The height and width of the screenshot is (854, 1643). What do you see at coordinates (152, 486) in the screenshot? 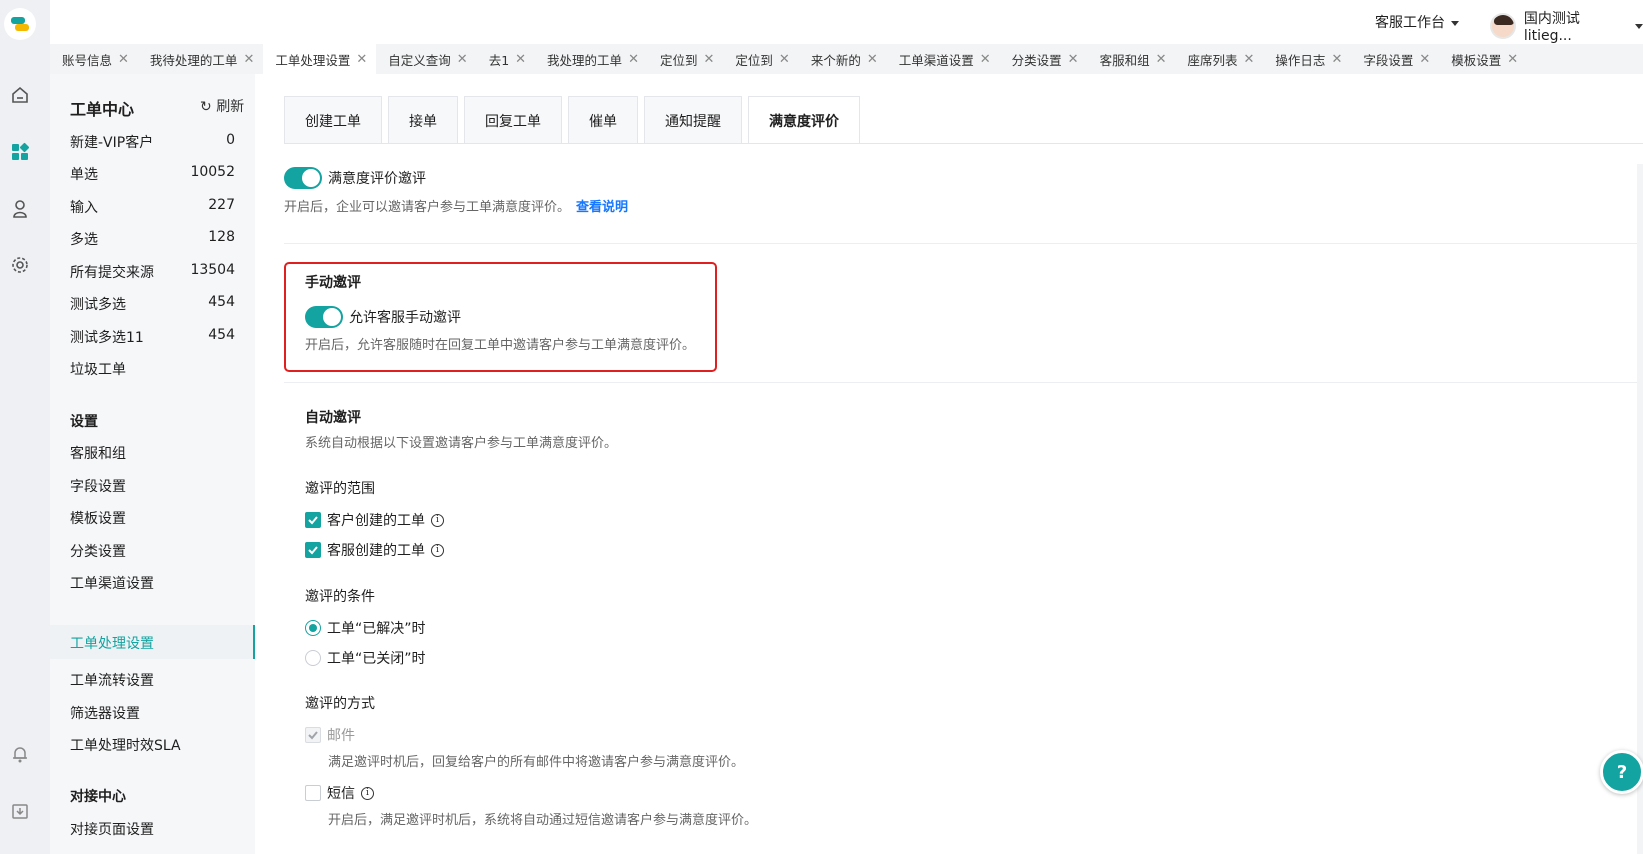
I see `nav-settings-item: 字段设置` at bounding box center [152, 486].